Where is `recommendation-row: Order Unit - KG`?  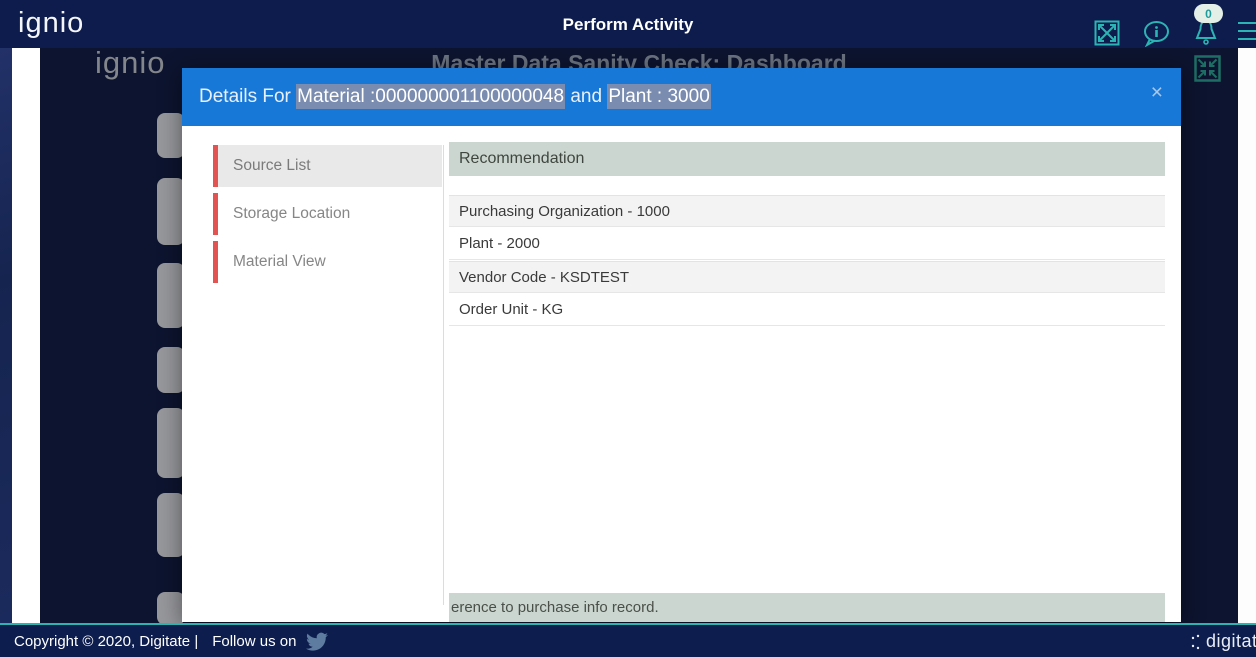
recommendation-row: Order Unit - KG is located at coordinates (807, 310).